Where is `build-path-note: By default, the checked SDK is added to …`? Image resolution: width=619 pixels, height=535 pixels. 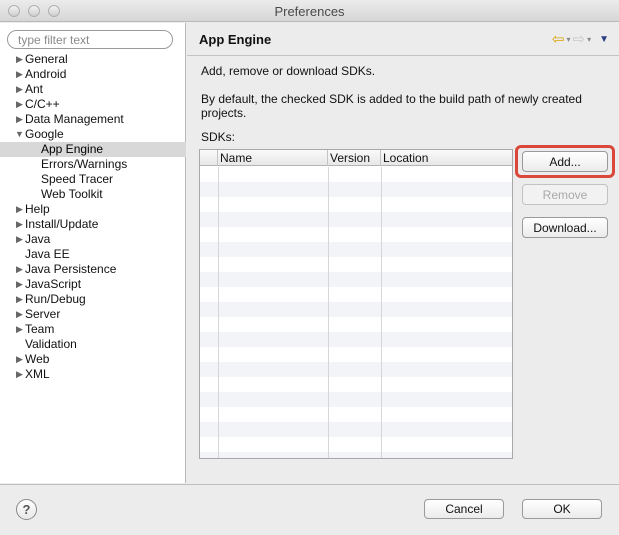
build-path-note: By default, the checked SDK is added to … is located at coordinates (391, 106).